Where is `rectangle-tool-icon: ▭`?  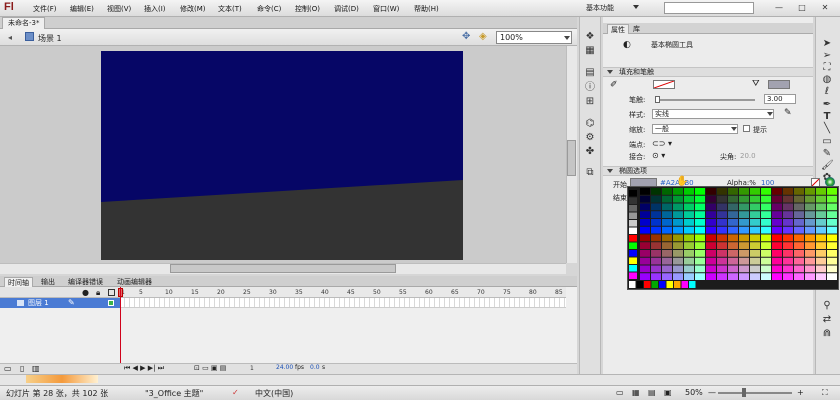
rectangle-tool-icon: ▭ is located at coordinates (827, 141).